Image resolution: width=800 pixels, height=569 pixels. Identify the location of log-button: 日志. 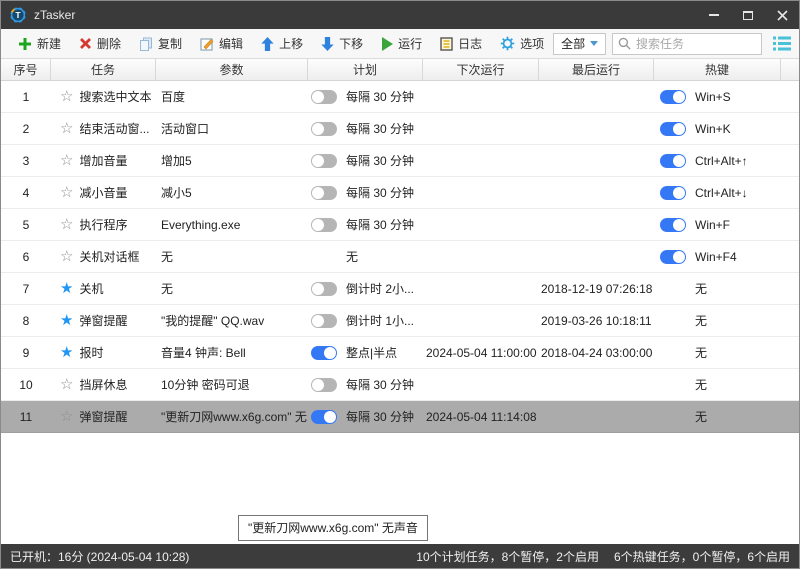
(461, 44).